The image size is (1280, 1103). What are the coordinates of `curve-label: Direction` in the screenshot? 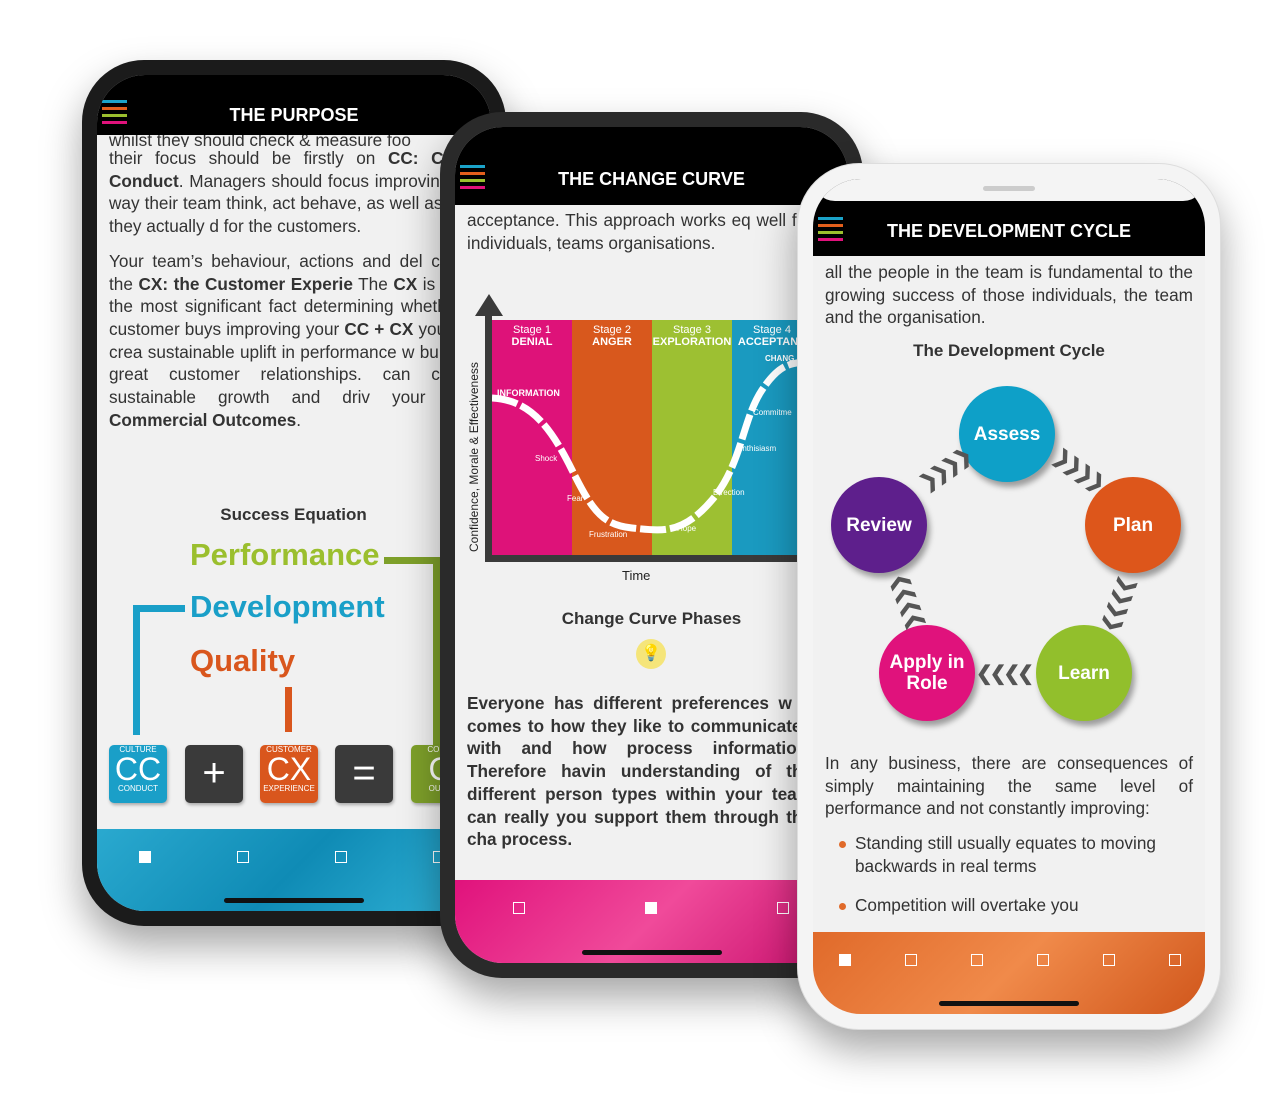 It's located at (729, 492).